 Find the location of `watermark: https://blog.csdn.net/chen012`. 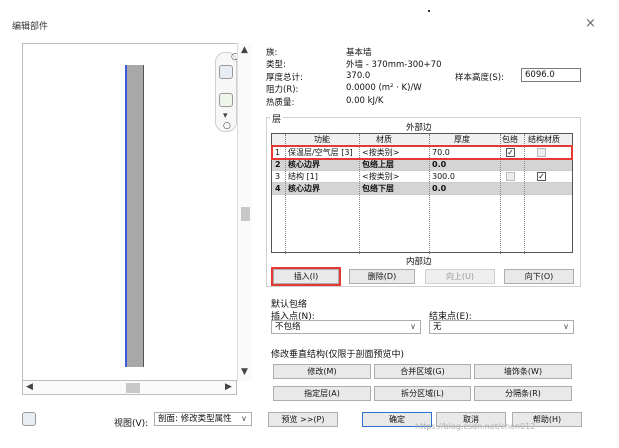

watermark: https://blog.csdn.net/chen012 is located at coordinates (475, 426).